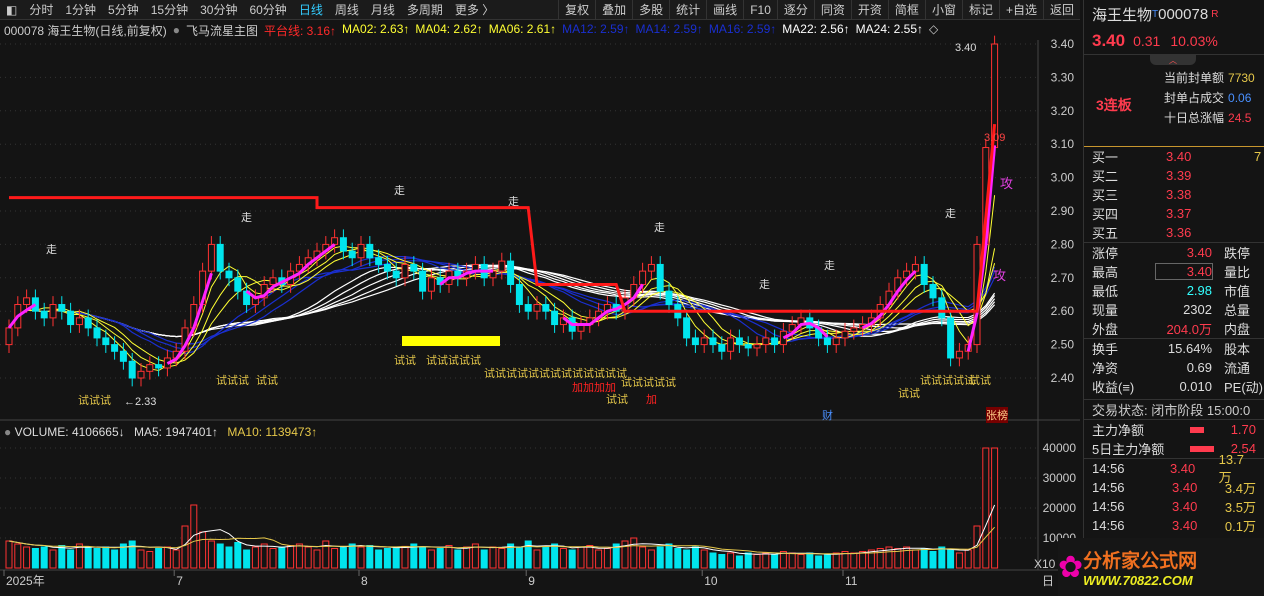  What do you see at coordinates (169, 9) in the screenshot?
I see `period-tab: 15分钟` at bounding box center [169, 9].